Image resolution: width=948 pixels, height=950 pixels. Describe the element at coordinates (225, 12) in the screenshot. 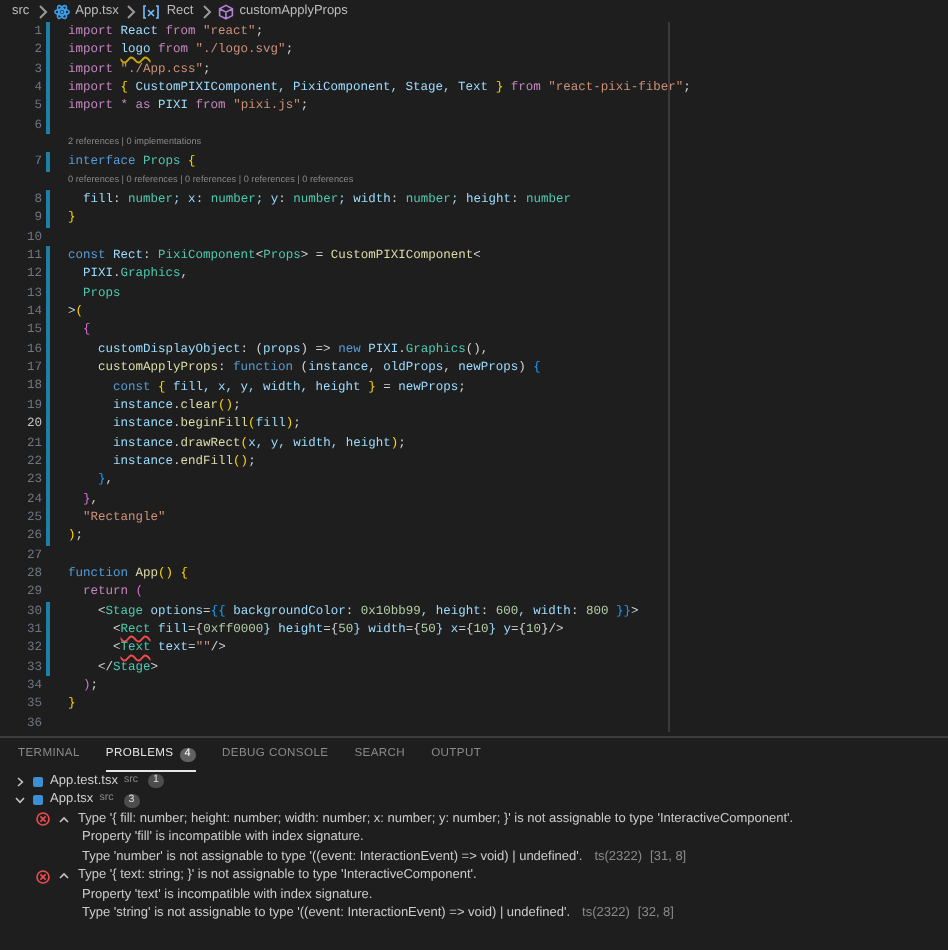

I see `cube-icon` at that location.